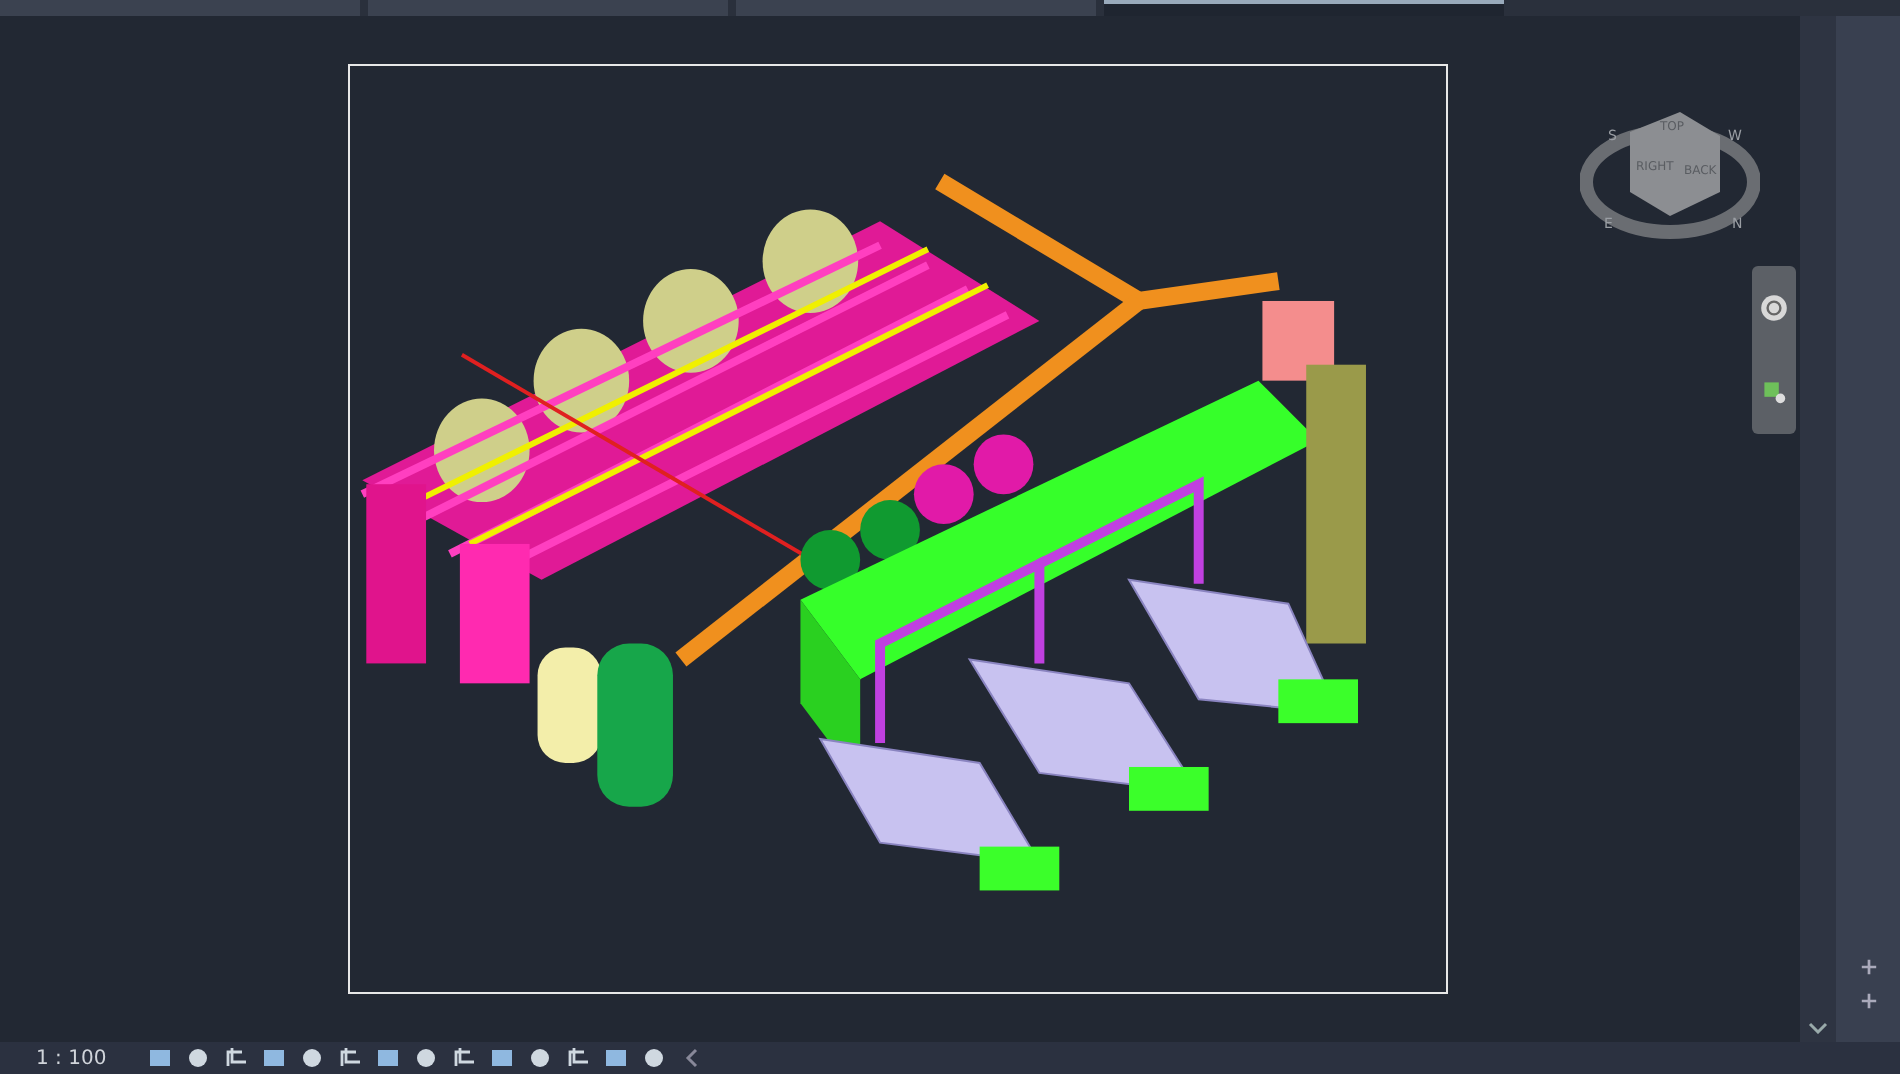 This screenshot has width=1900, height=1074. Describe the element at coordinates (71, 1058) in the screenshot. I see `view-scale: 1 : 100` at that location.